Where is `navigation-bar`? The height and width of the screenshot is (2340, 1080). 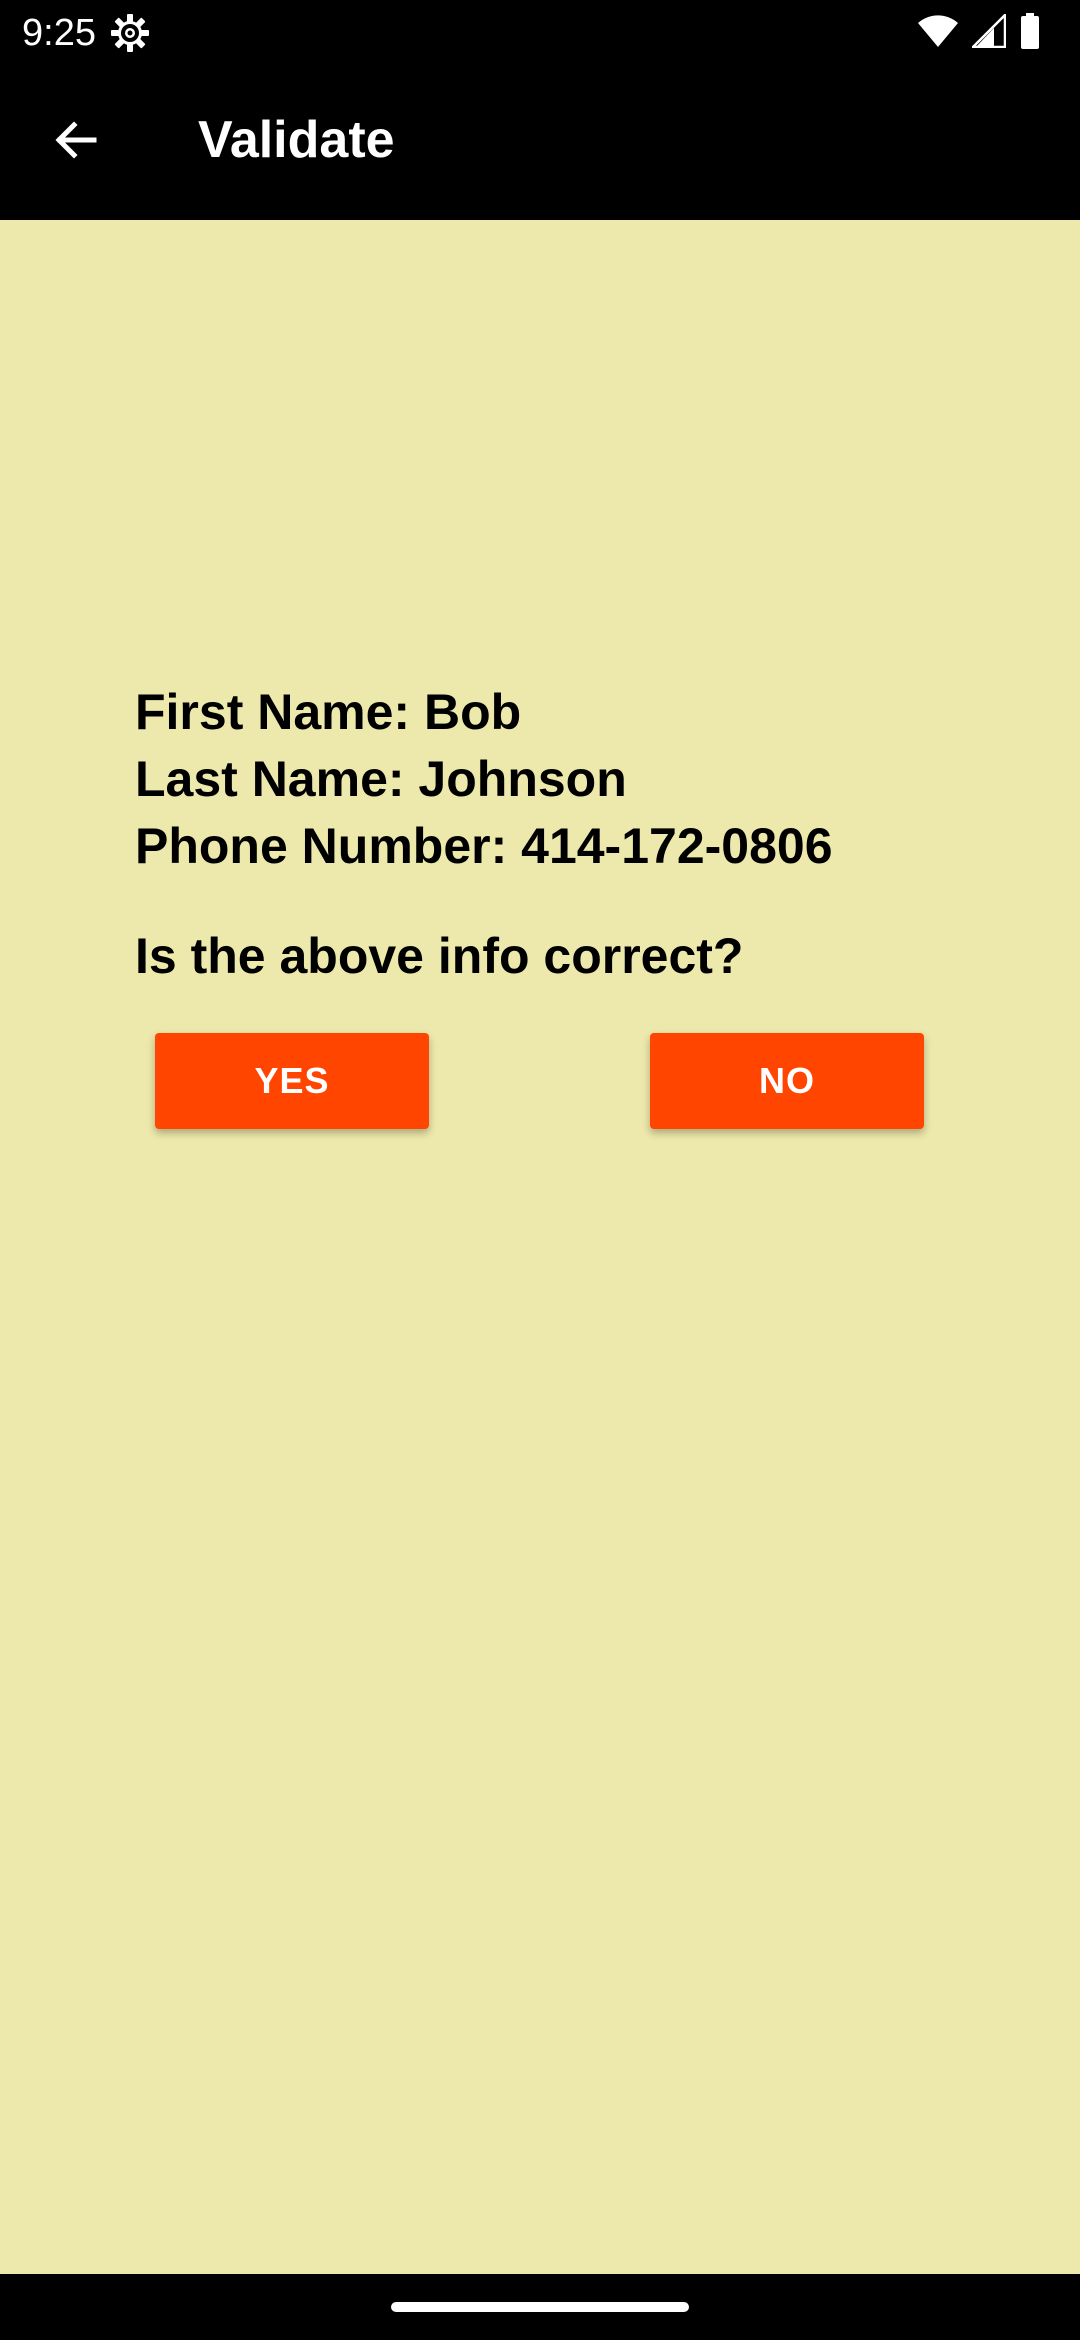 navigation-bar is located at coordinates (540, 2307).